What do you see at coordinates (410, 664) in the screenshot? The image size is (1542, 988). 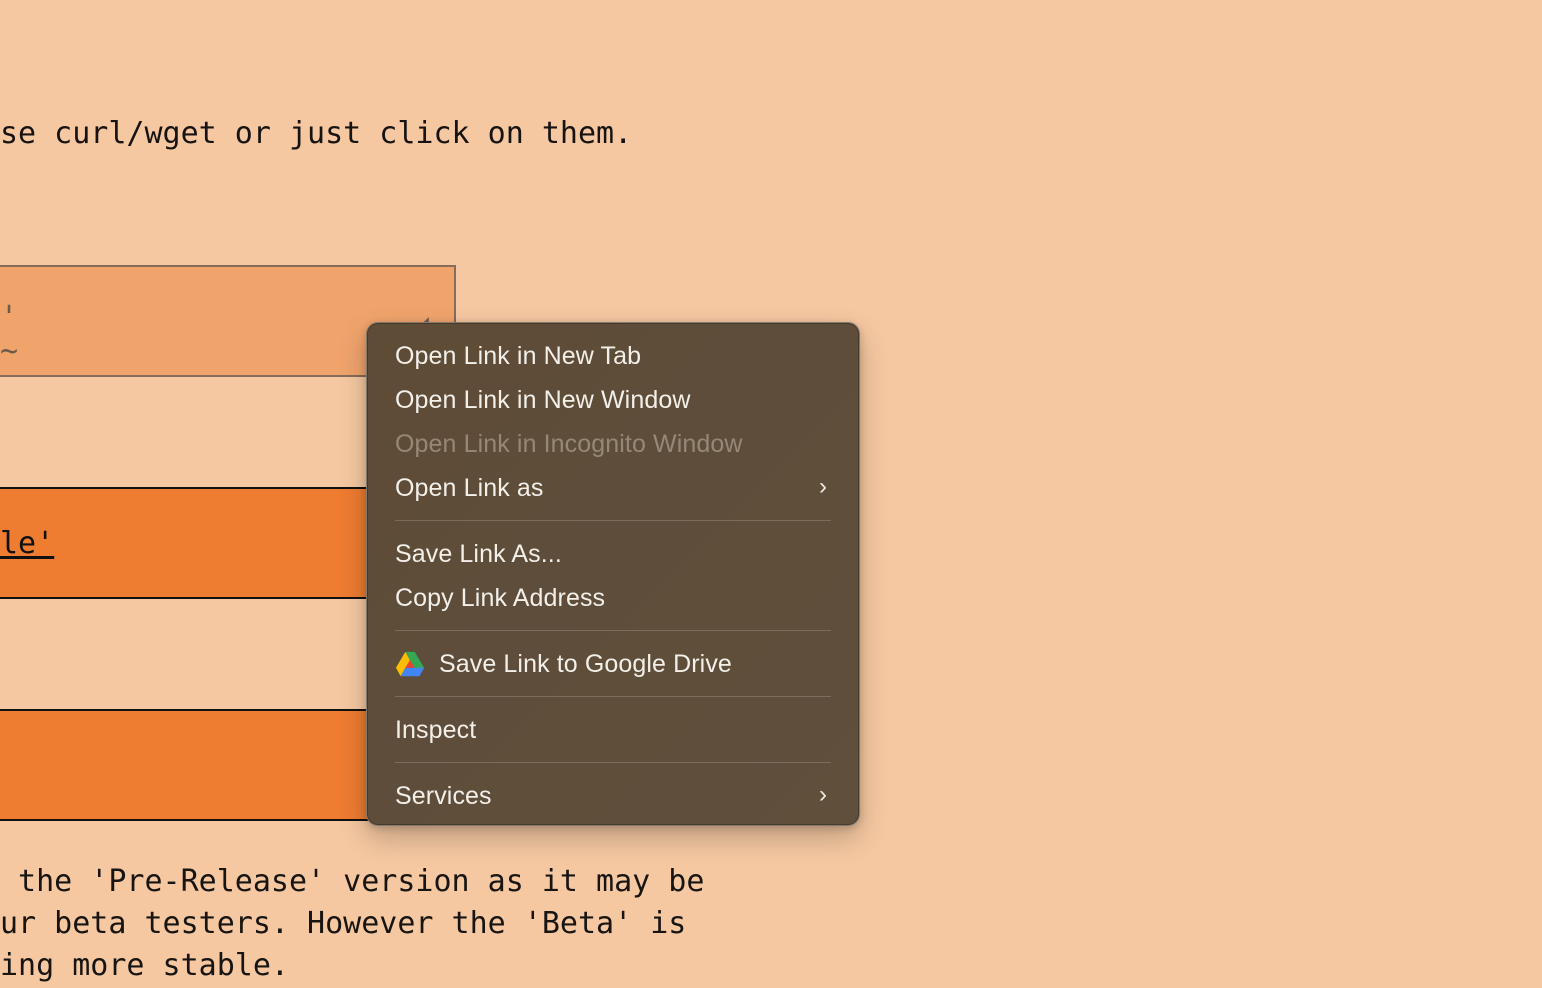 I see `google-drive-icon` at bounding box center [410, 664].